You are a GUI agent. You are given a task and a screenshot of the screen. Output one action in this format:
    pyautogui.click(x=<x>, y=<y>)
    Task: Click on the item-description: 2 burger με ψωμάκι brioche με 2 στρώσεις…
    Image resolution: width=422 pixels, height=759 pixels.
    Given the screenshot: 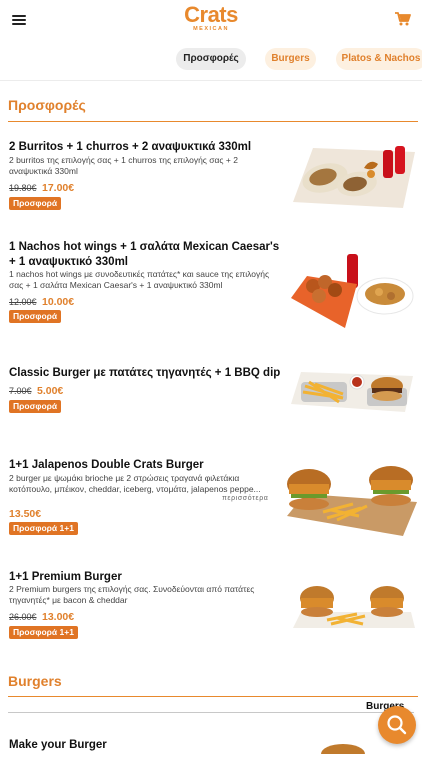 What is the action you would take?
    pyautogui.click(x=135, y=483)
    